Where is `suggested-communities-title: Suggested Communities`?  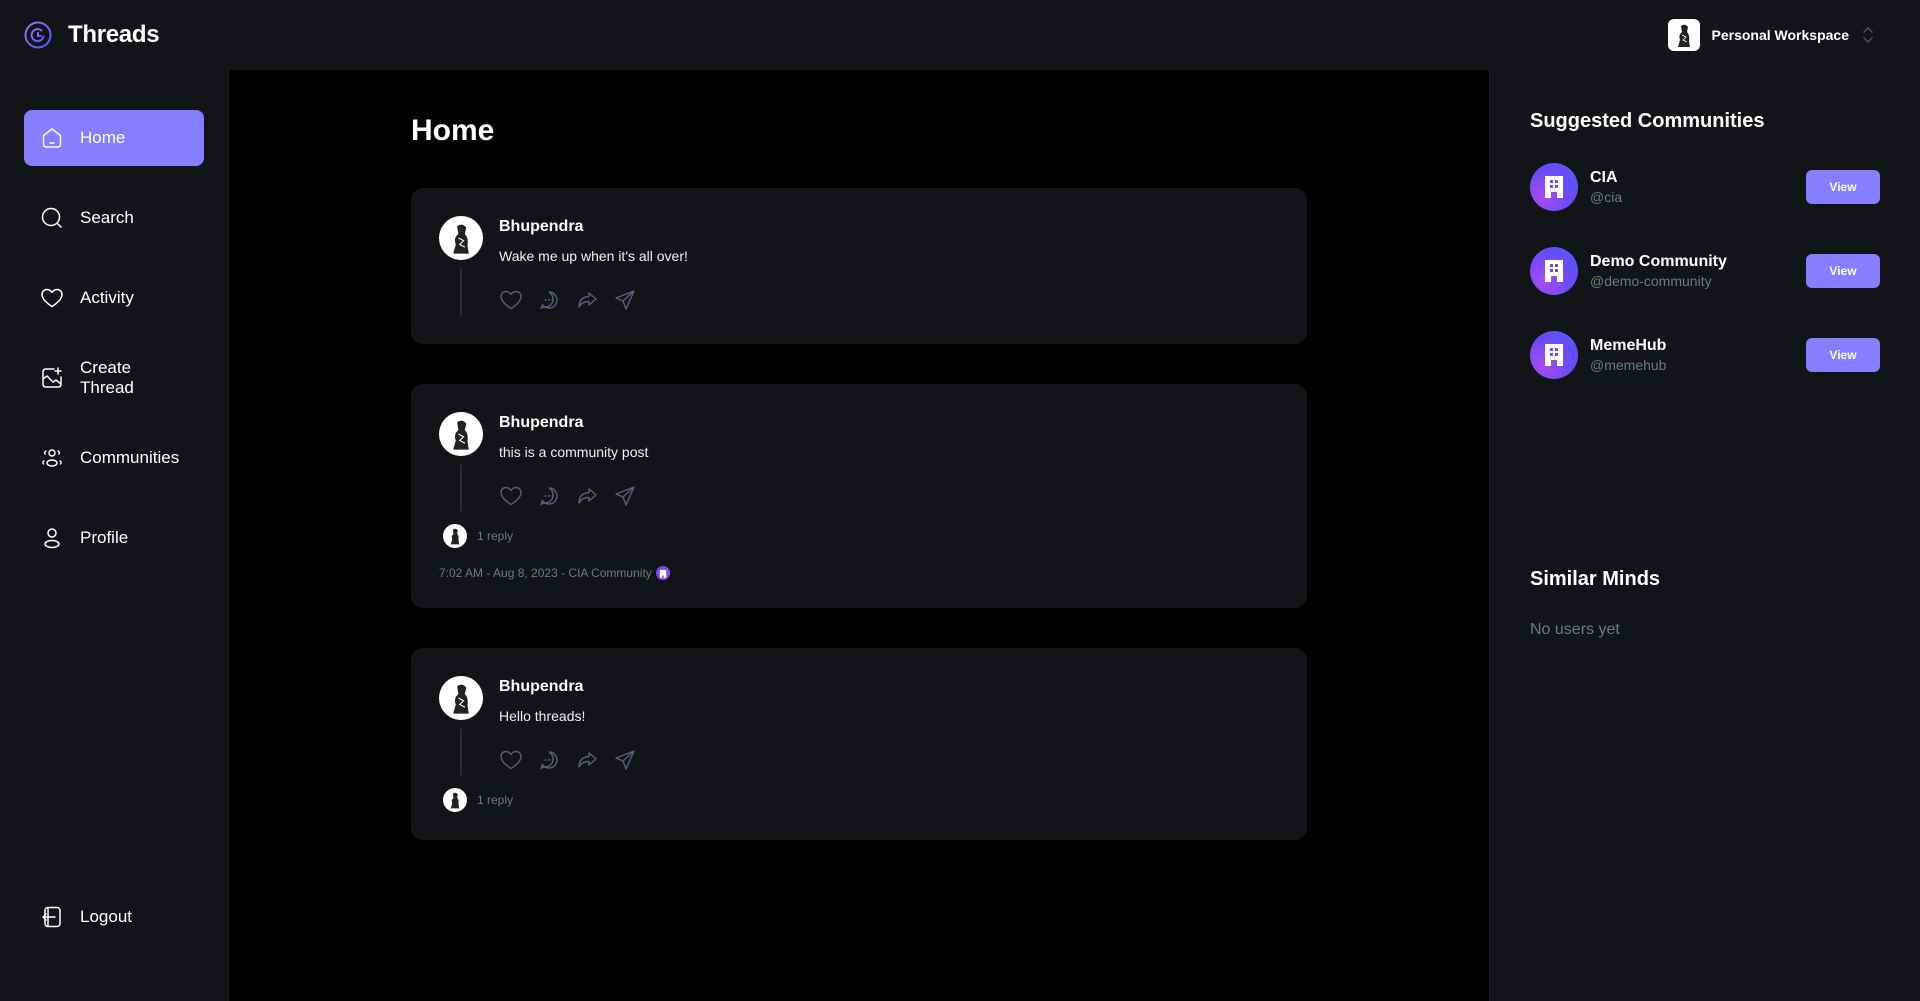 suggested-communities-title: Suggested Communities is located at coordinates (1647, 121).